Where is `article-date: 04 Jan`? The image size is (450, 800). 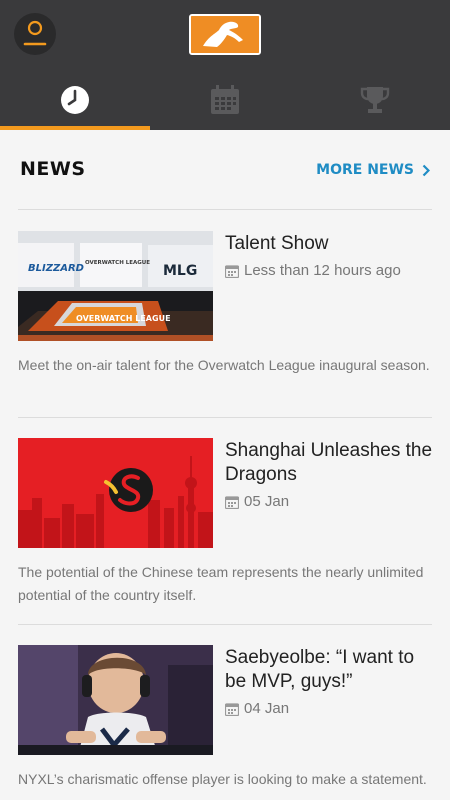 article-date: 04 Jan is located at coordinates (257, 708).